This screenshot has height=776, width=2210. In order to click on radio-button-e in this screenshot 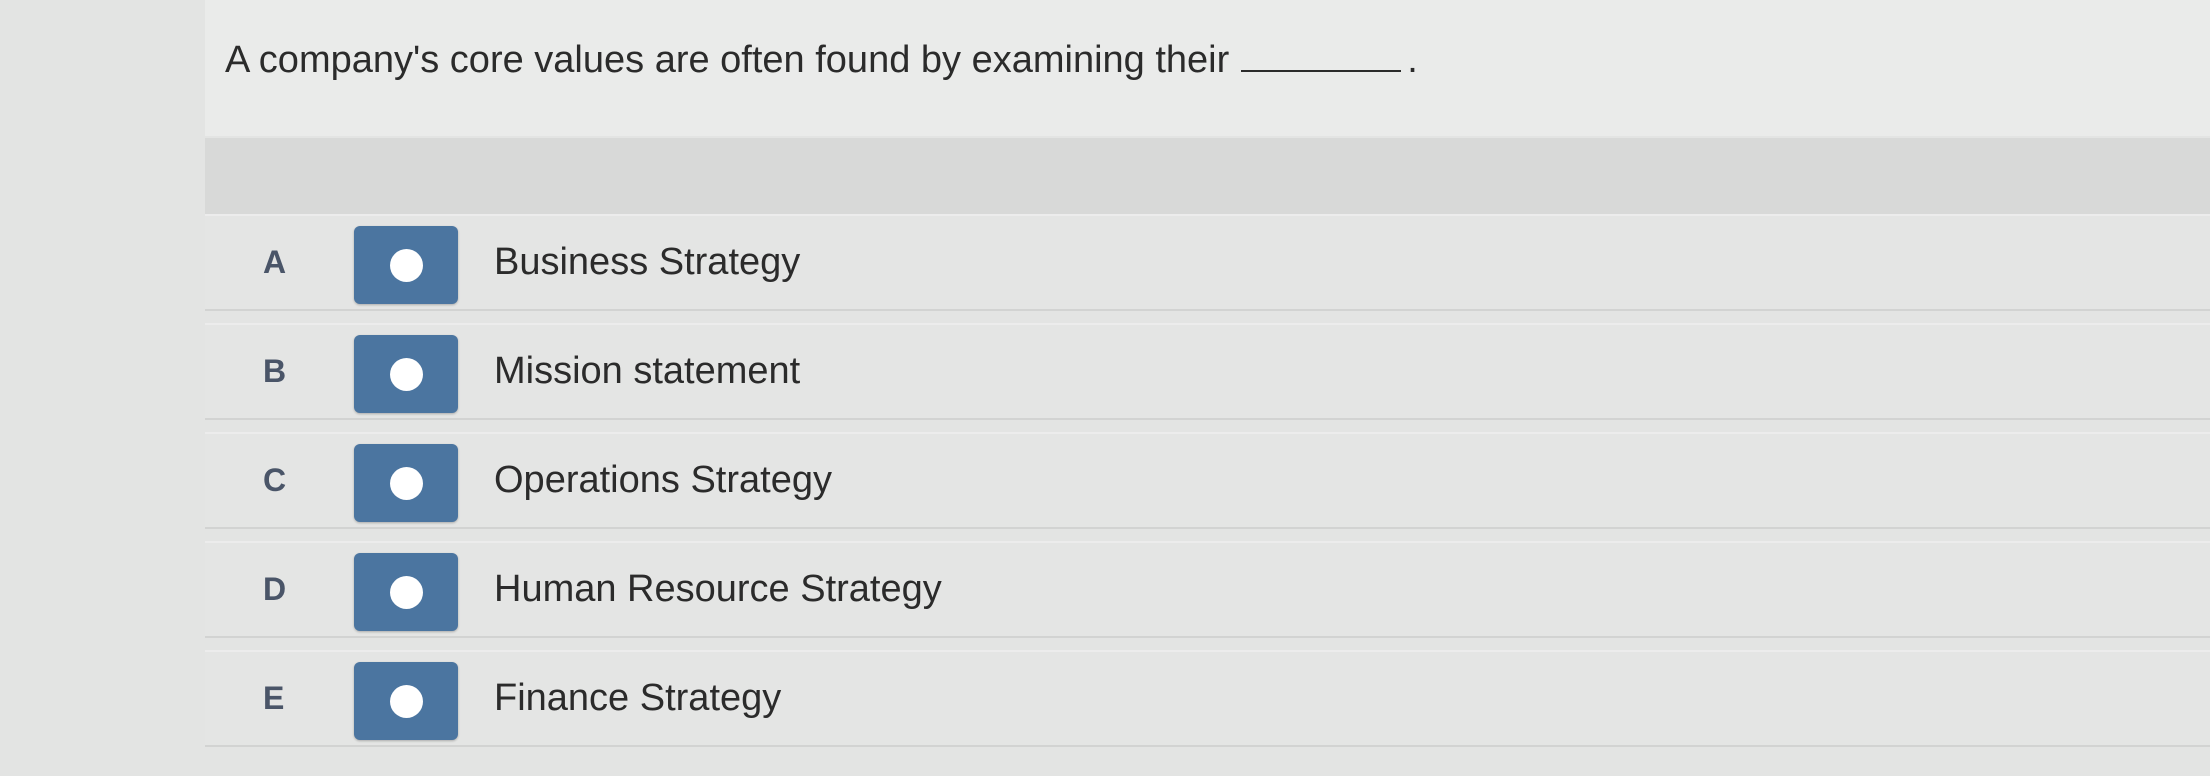, I will do `click(406, 701)`.